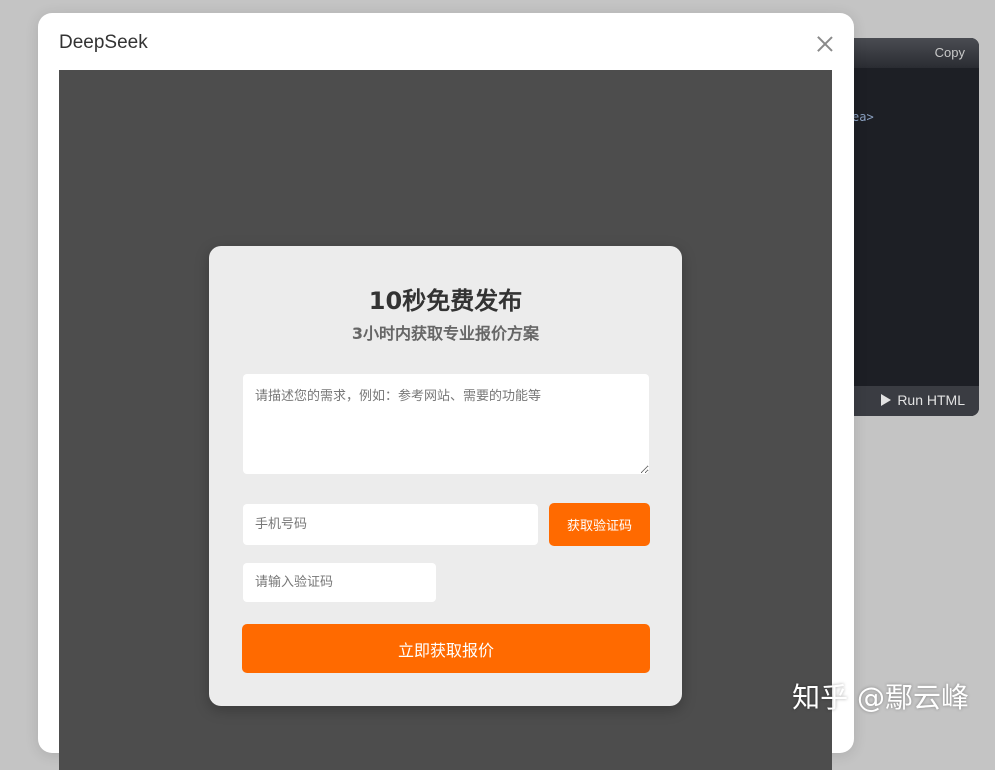 Image resolution: width=995 pixels, height=770 pixels. I want to click on verification-code-input, so click(339, 582).